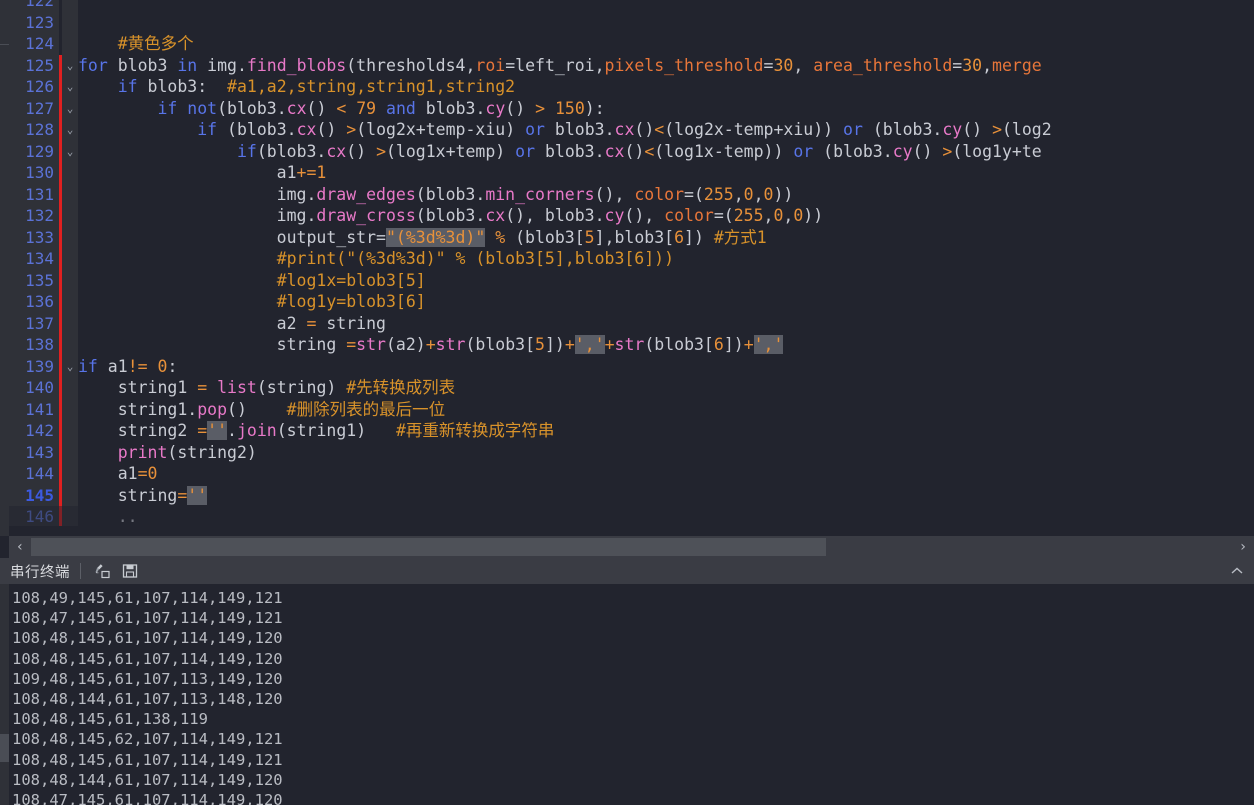 This screenshot has height=805, width=1254. Describe the element at coordinates (428, 547) in the screenshot. I see `scrollbar-thumb` at that location.